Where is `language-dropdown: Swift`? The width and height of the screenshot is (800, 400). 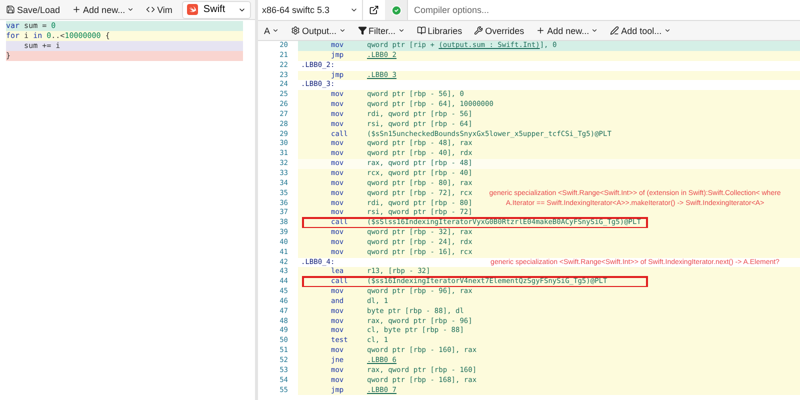 language-dropdown: Swift is located at coordinates (216, 9).